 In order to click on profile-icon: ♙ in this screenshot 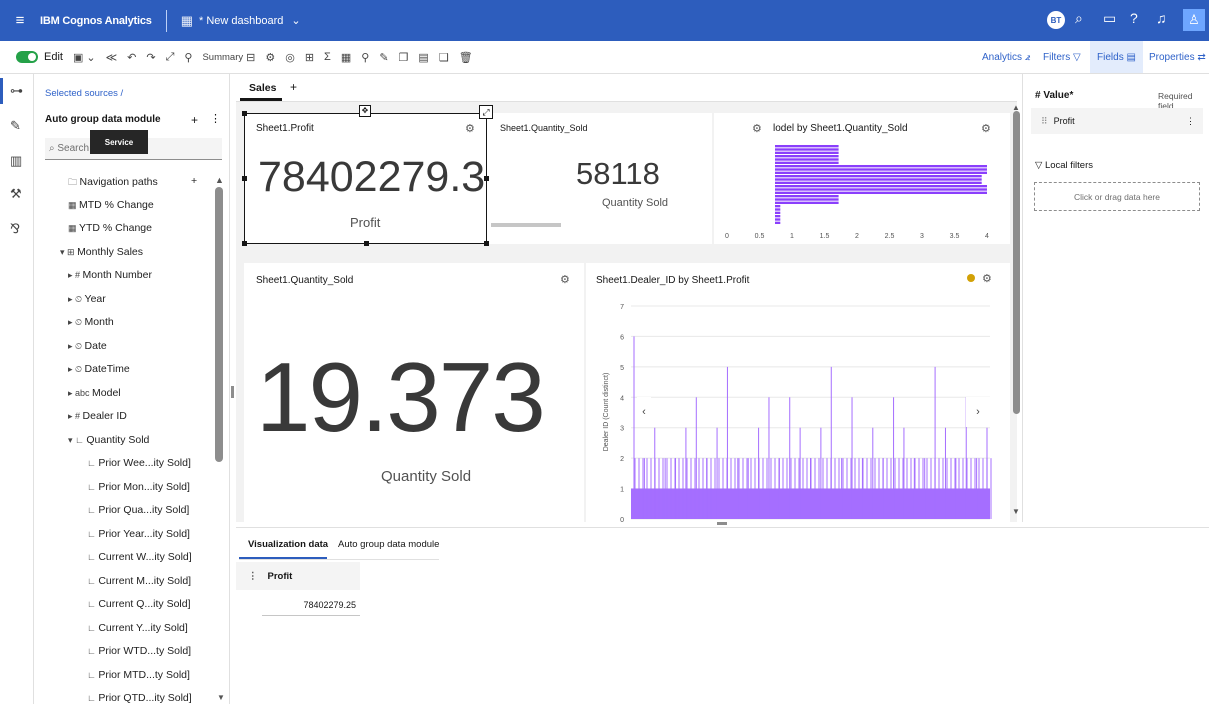, I will do `click(1194, 20)`.